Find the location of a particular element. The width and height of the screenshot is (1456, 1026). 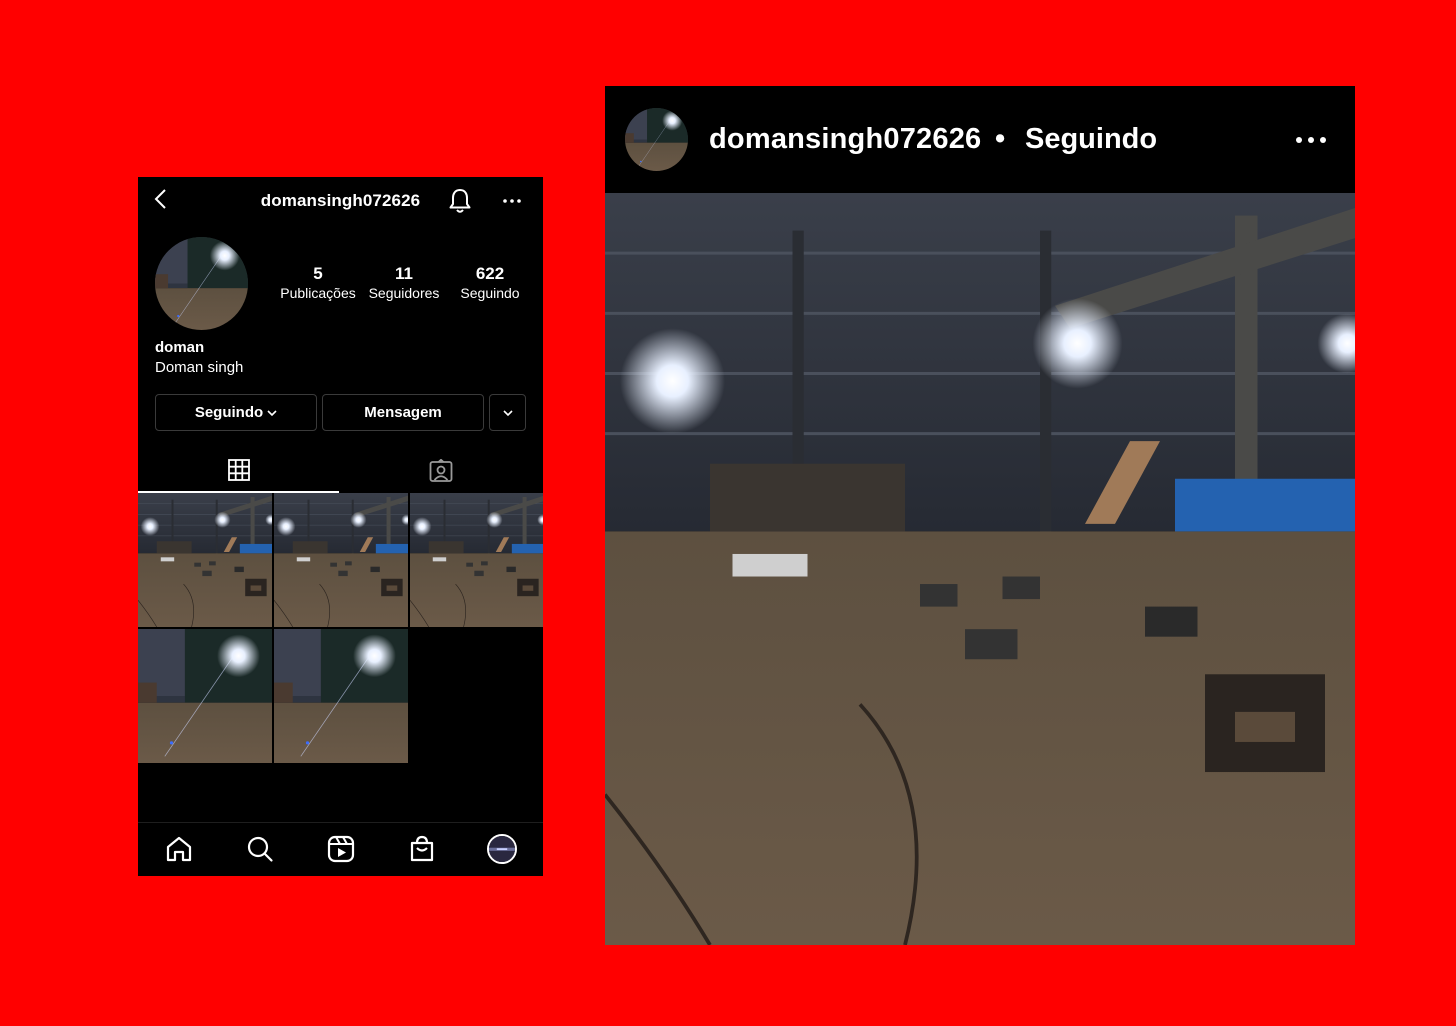

back-arrow-icon is located at coordinates (162, 199).